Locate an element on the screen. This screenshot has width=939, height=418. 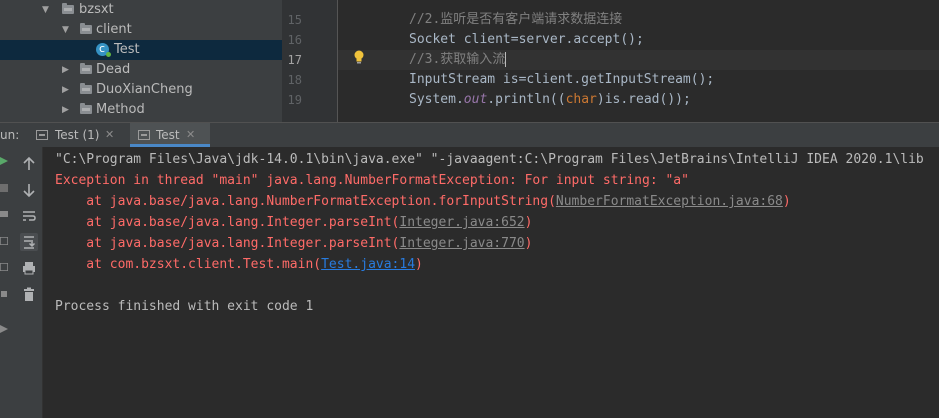
code-token: )is.read()); is located at coordinates (643, 99).